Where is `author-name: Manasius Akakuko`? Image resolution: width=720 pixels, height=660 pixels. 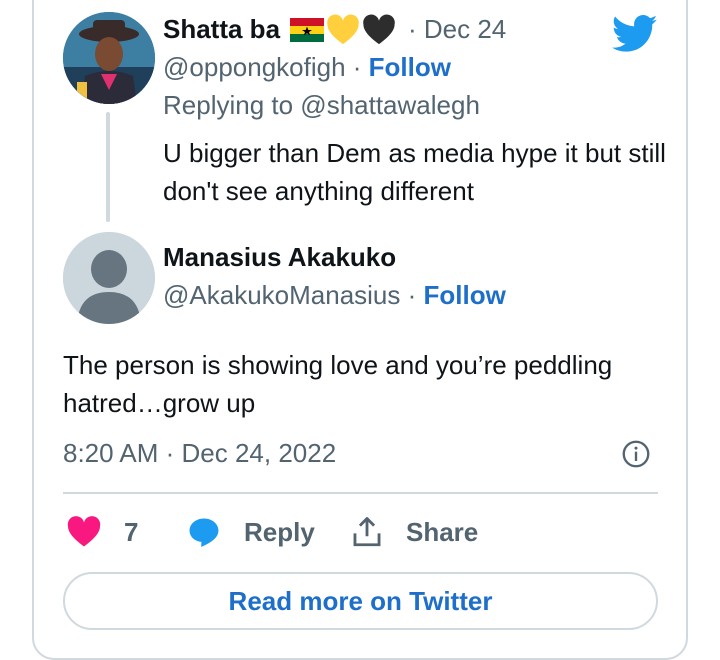 author-name: Manasius Akakuko is located at coordinates (279, 257).